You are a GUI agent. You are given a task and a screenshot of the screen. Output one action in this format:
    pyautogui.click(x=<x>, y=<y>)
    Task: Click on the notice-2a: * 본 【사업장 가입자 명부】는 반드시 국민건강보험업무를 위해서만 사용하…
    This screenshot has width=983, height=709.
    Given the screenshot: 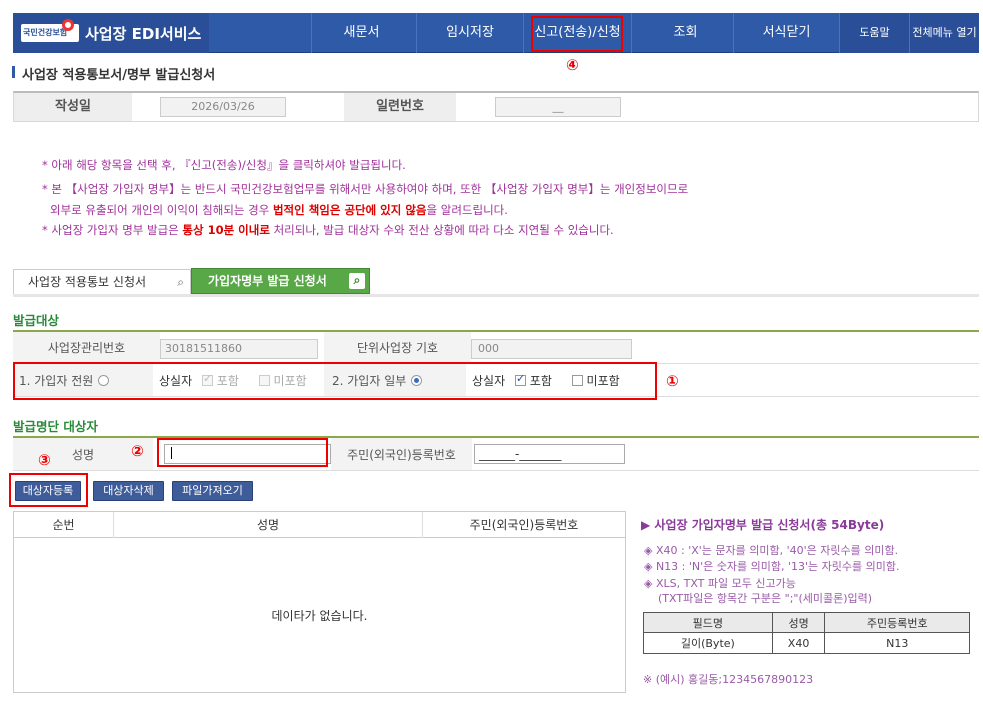 What is the action you would take?
    pyautogui.click(x=365, y=189)
    